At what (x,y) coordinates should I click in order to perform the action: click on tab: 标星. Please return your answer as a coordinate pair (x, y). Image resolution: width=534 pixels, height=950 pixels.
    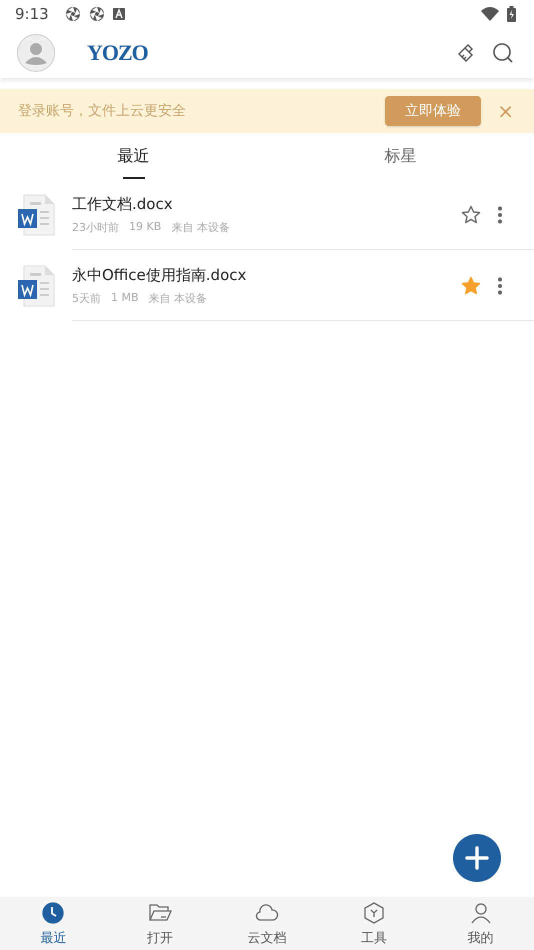
    Looking at the image, I should click on (400, 156).